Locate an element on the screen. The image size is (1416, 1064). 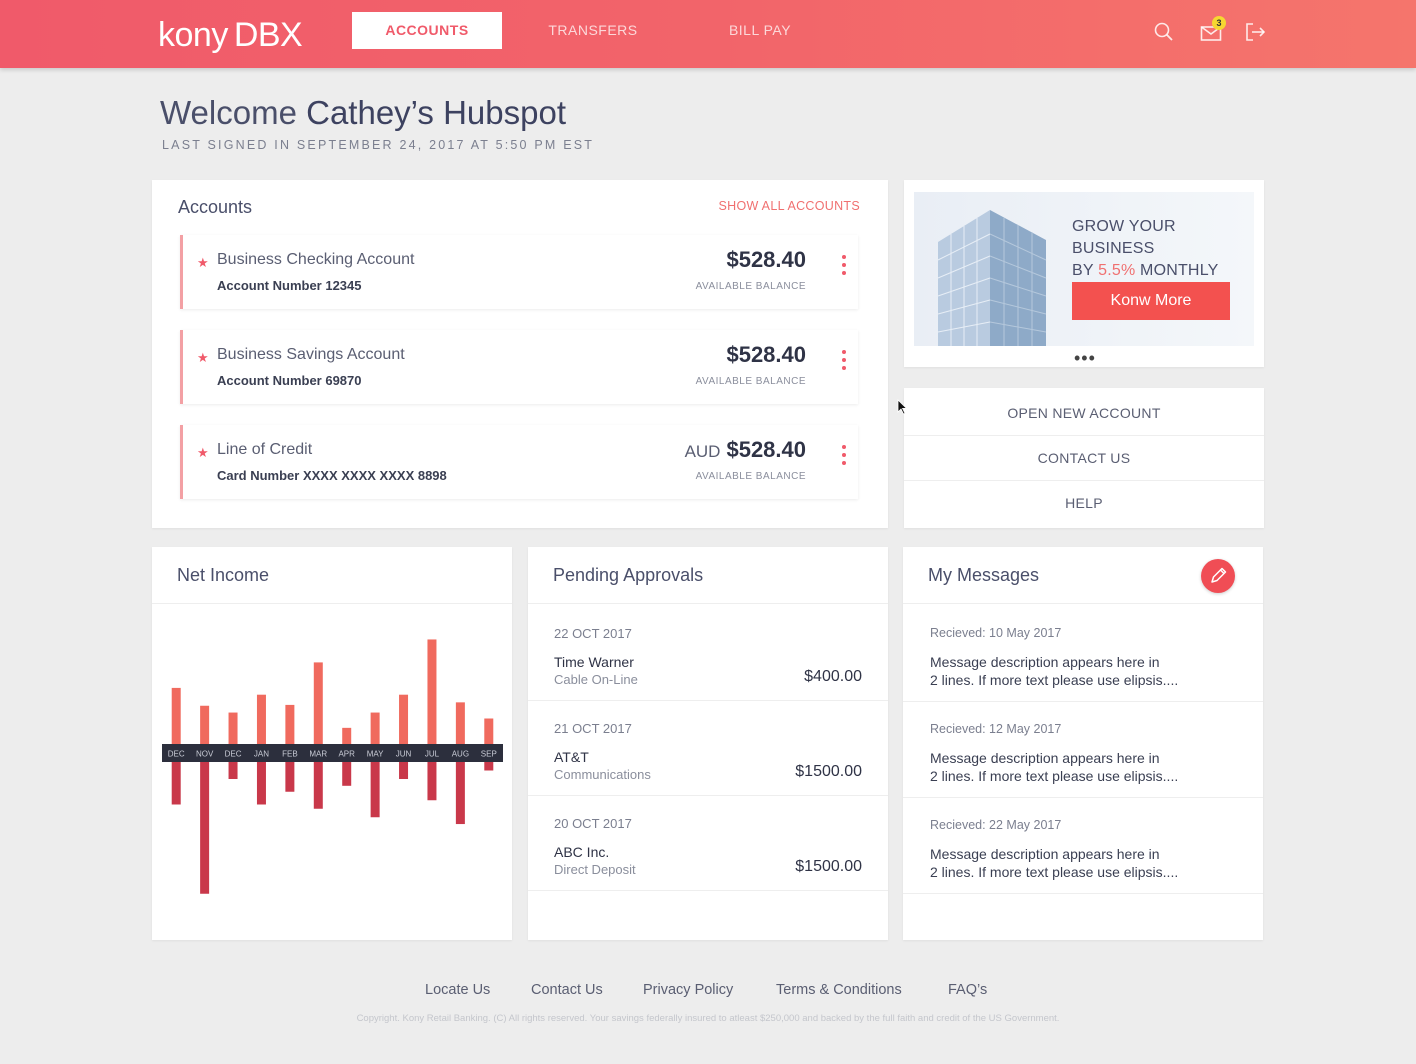
help-link: HELP is located at coordinates (1084, 503).